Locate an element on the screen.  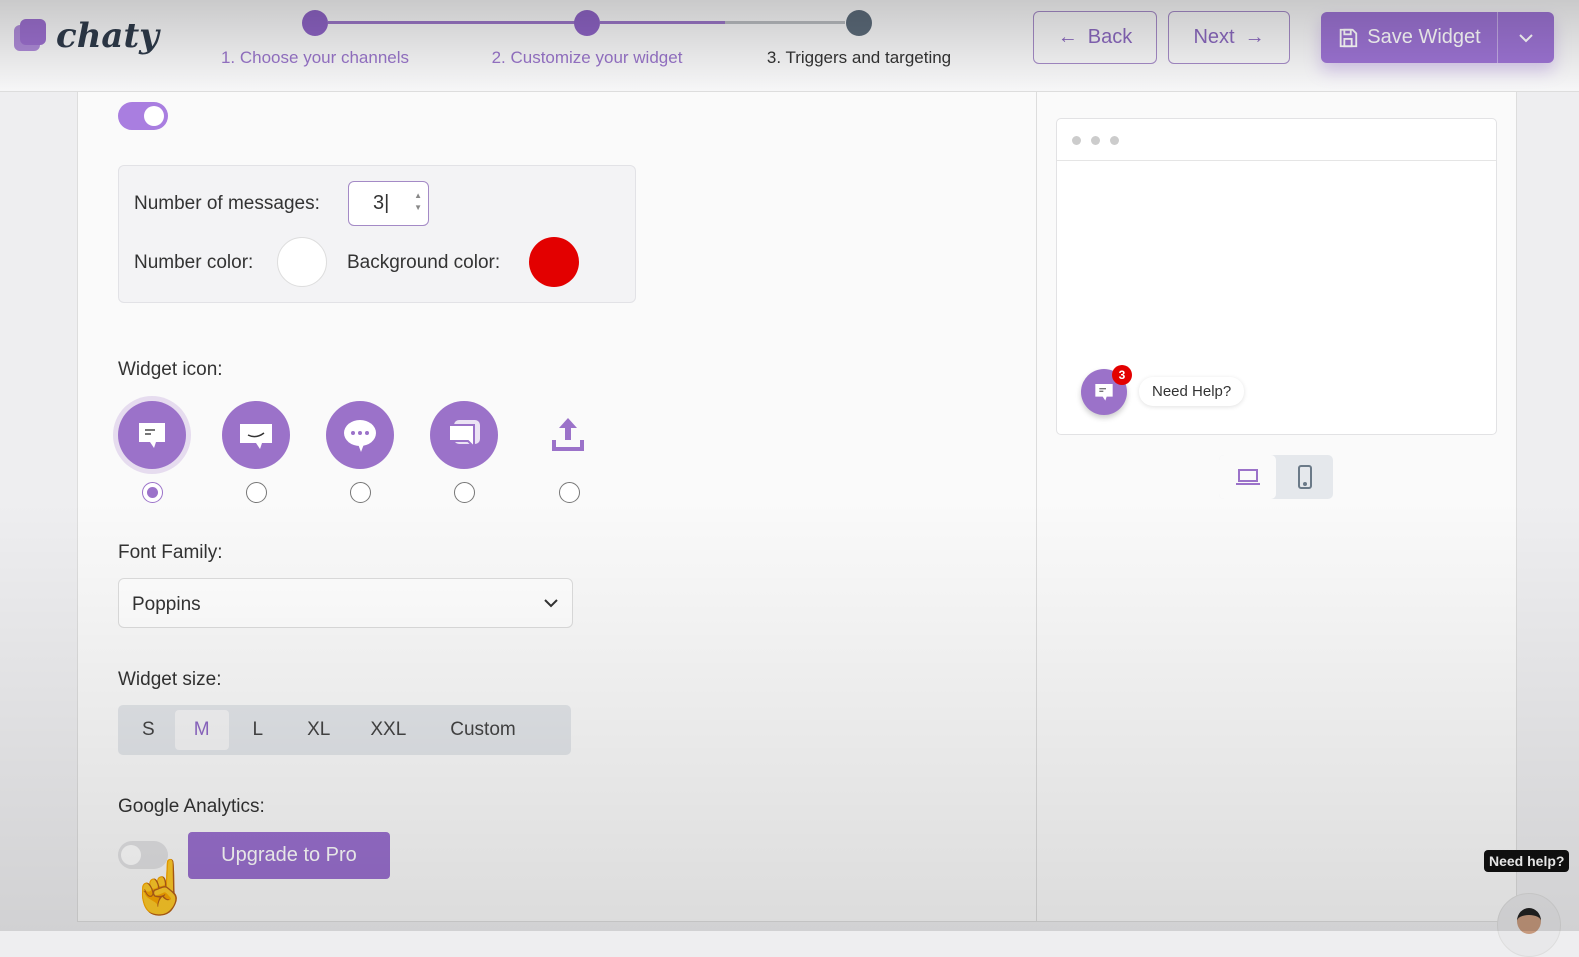
save-main: Save Widget is located at coordinates (1409, 37).